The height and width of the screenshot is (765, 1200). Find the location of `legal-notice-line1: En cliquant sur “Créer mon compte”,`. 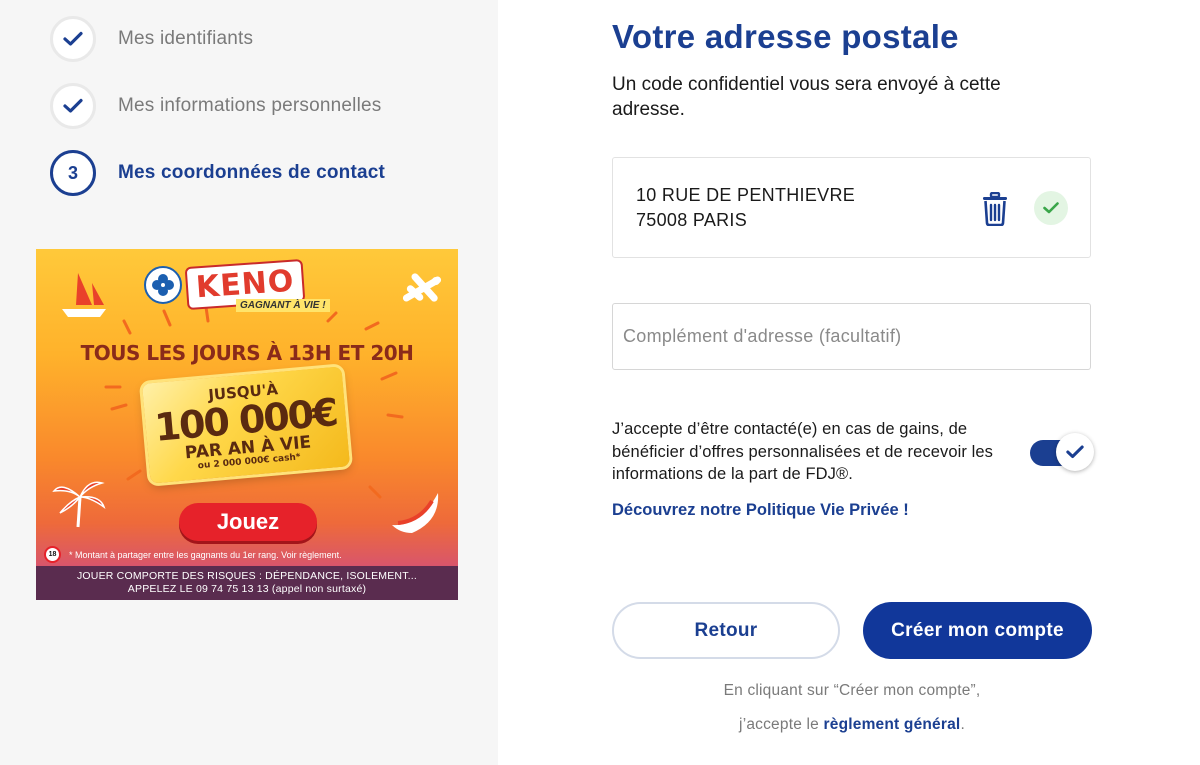

legal-notice-line1: En cliquant sur “Créer mon compte”, is located at coordinates (852, 690).